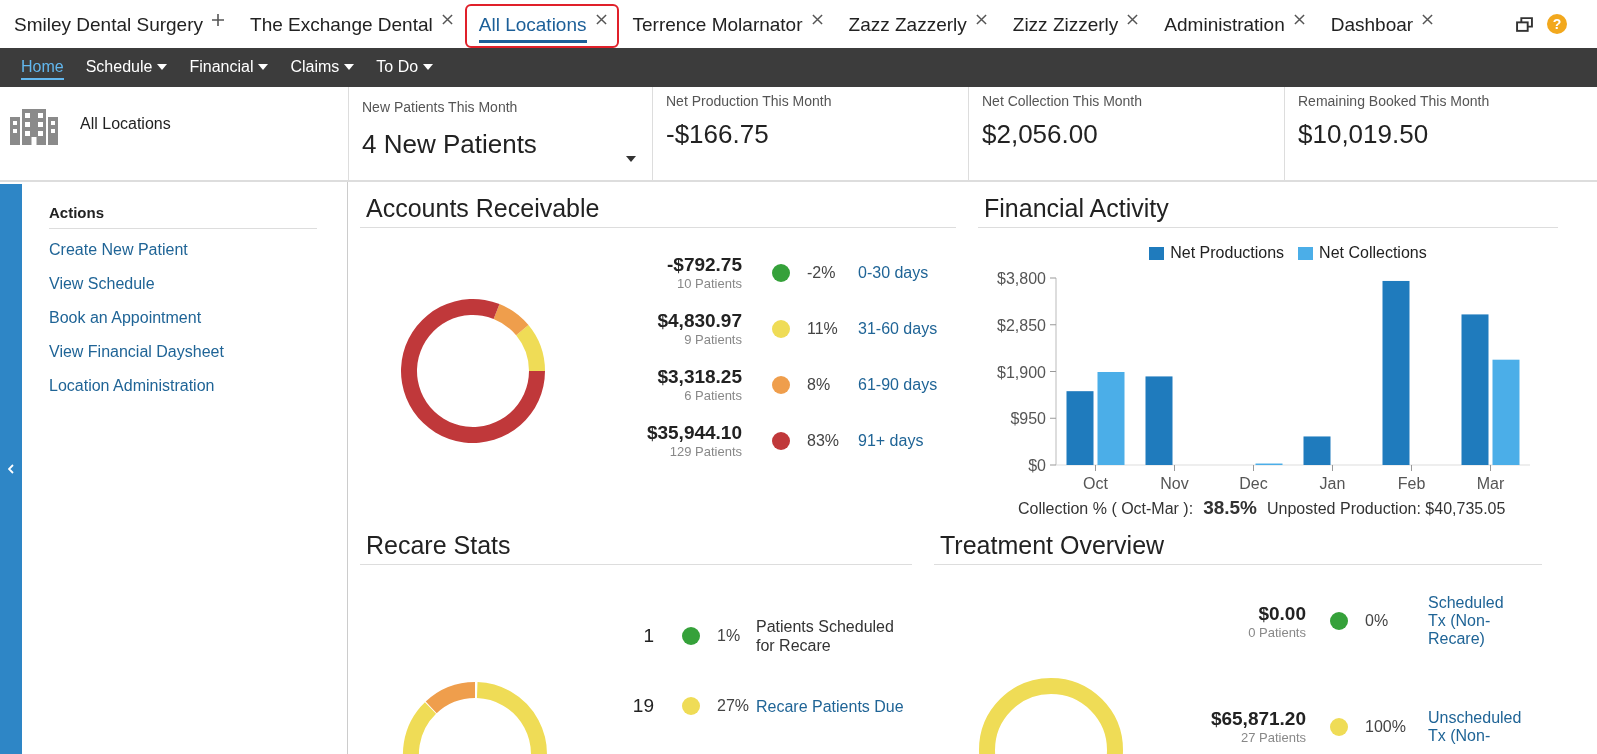  Describe the element at coordinates (699, 321) in the screenshot. I see `amount: $4,830.97` at that location.